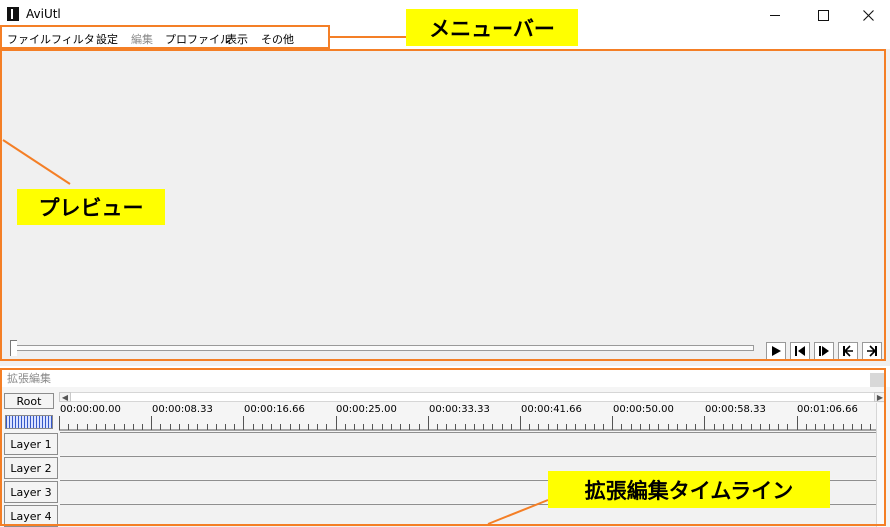 The image size is (890, 527). Describe the element at coordinates (29, 401) in the screenshot. I see `root-button: Root` at that location.